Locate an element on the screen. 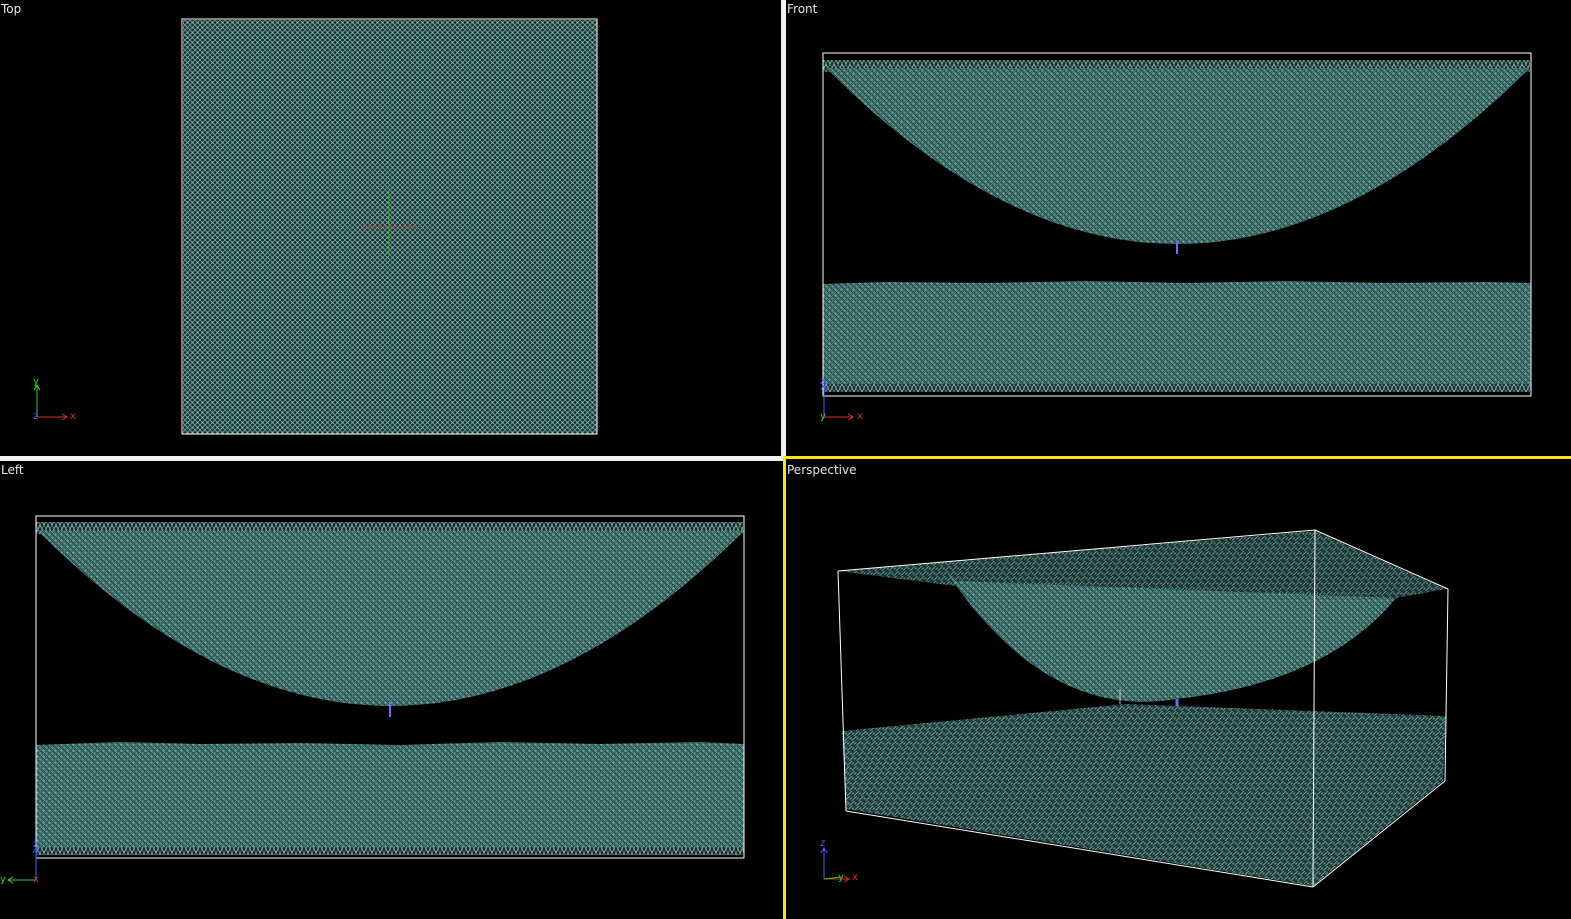 The image size is (1571, 919). left-substrate-bottom-strip is located at coordinates (389, 851).